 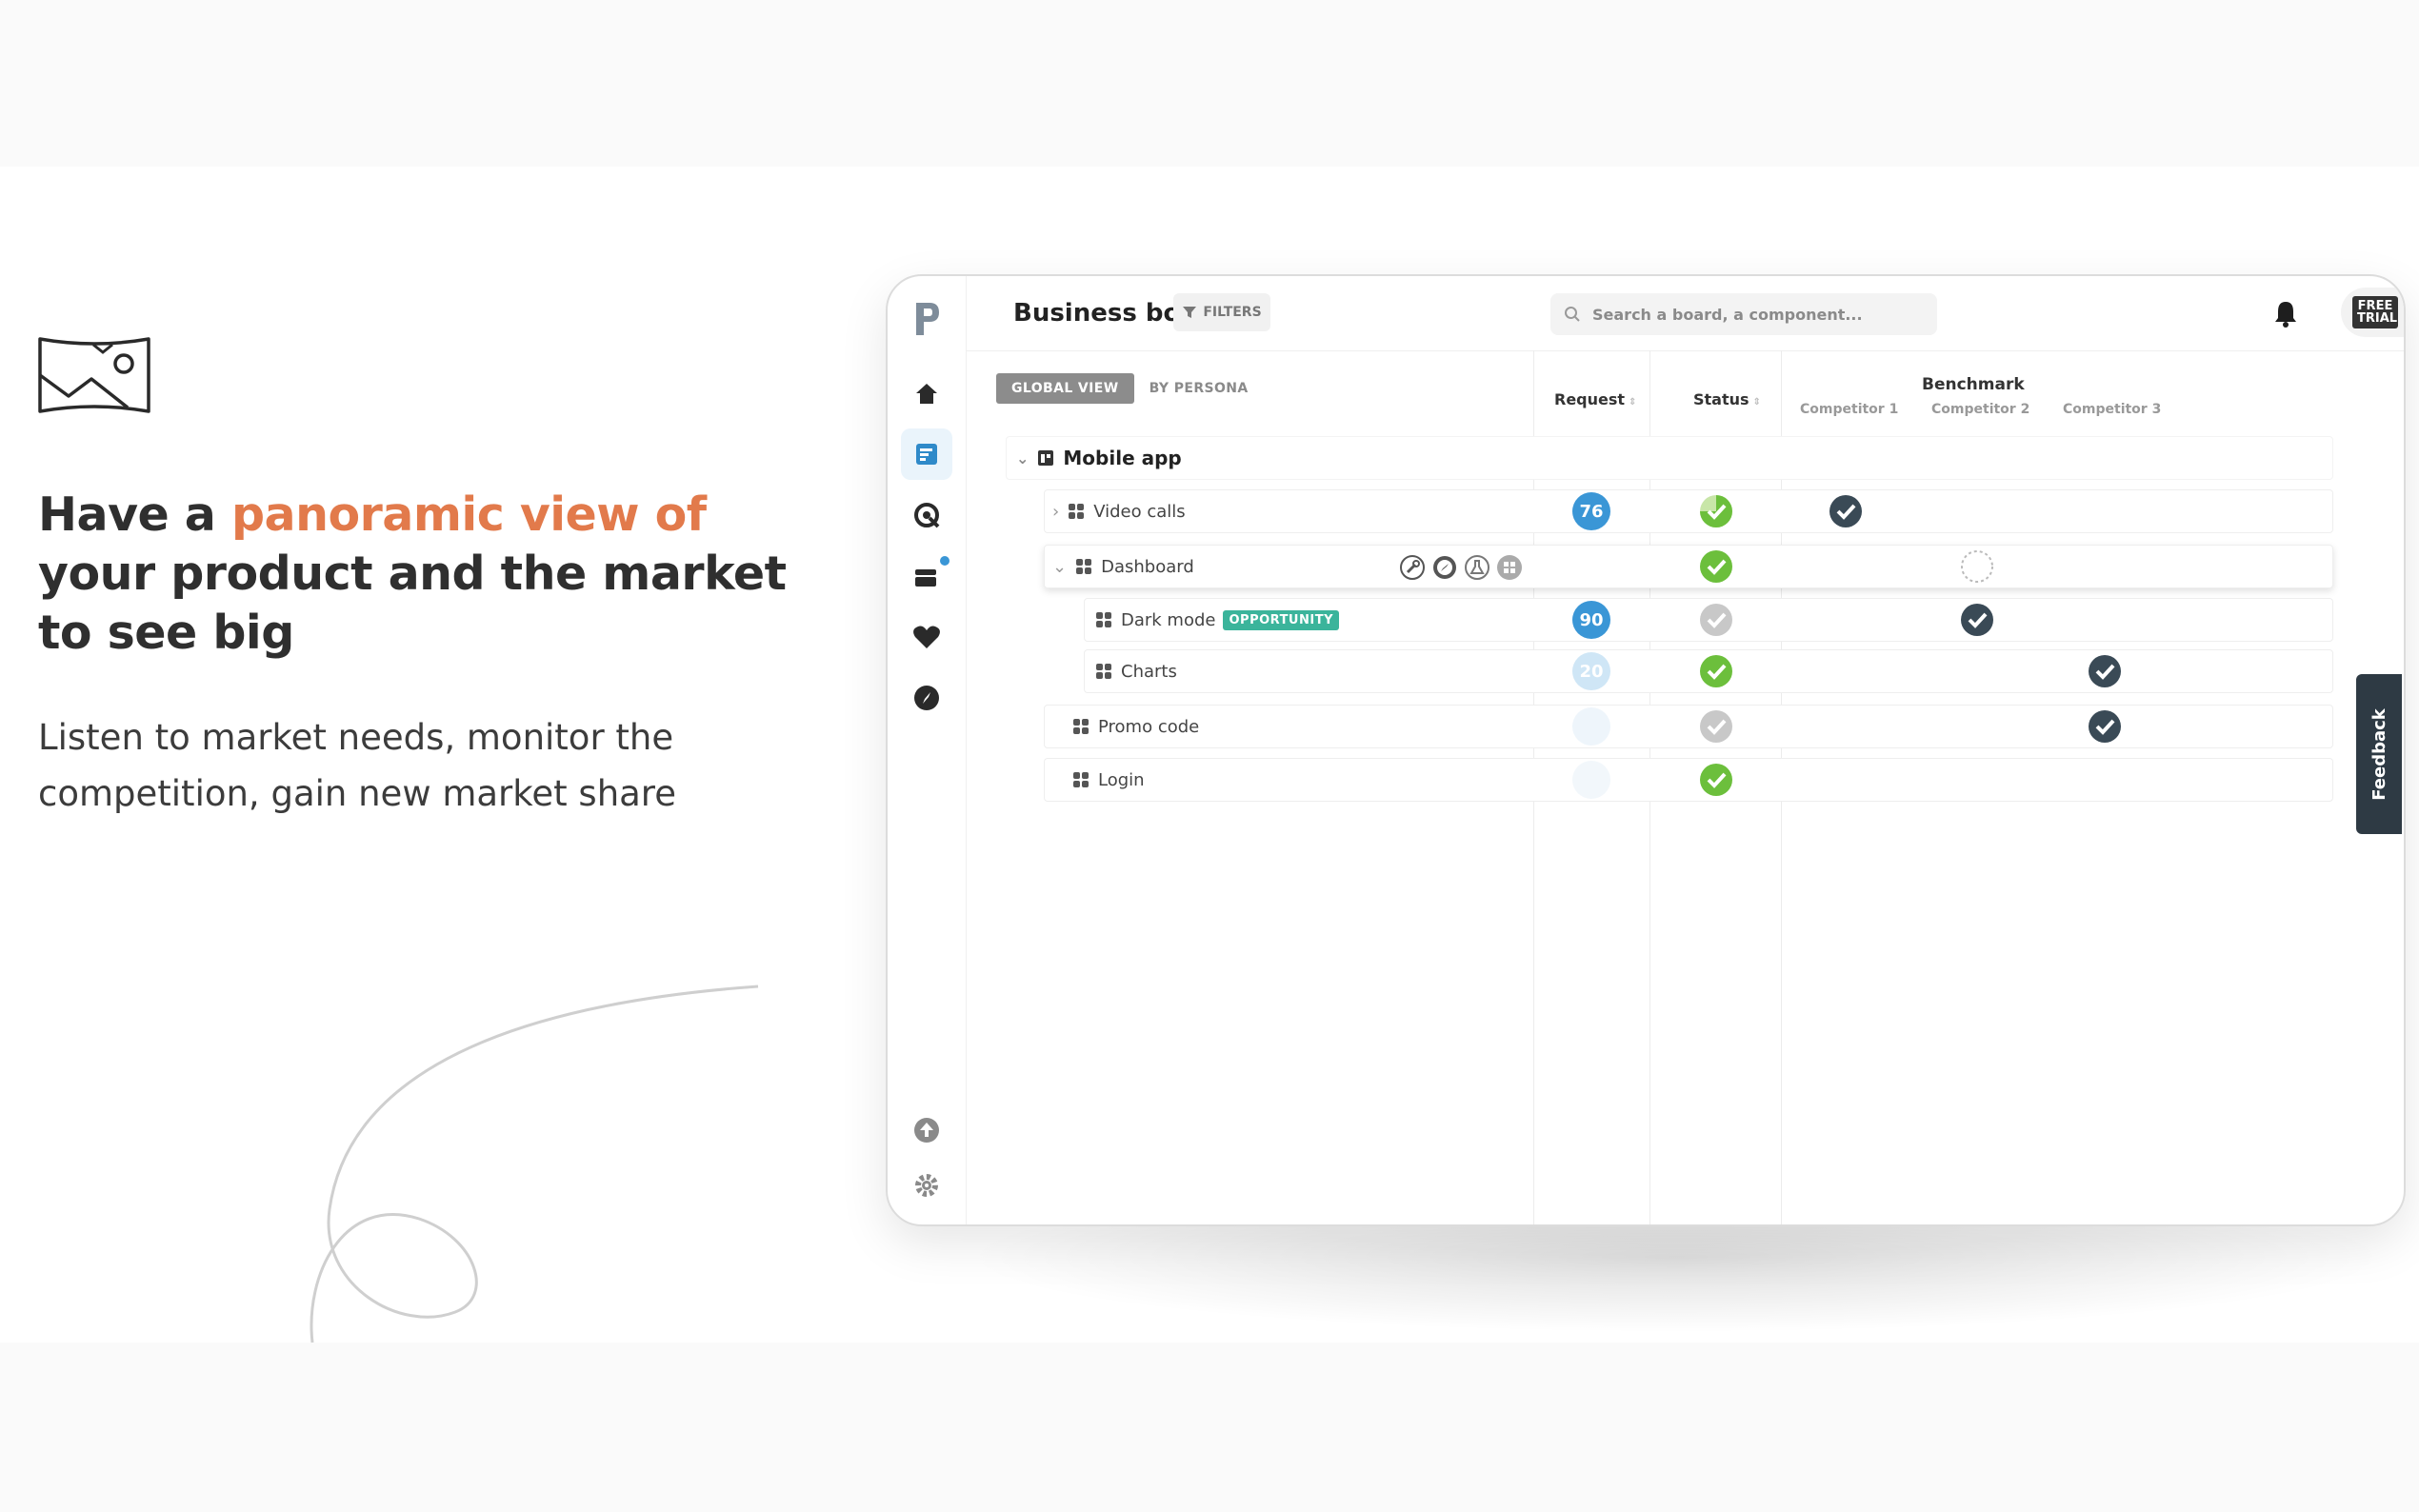 I want to click on status-partial-icon, so click(x=1716, y=511).